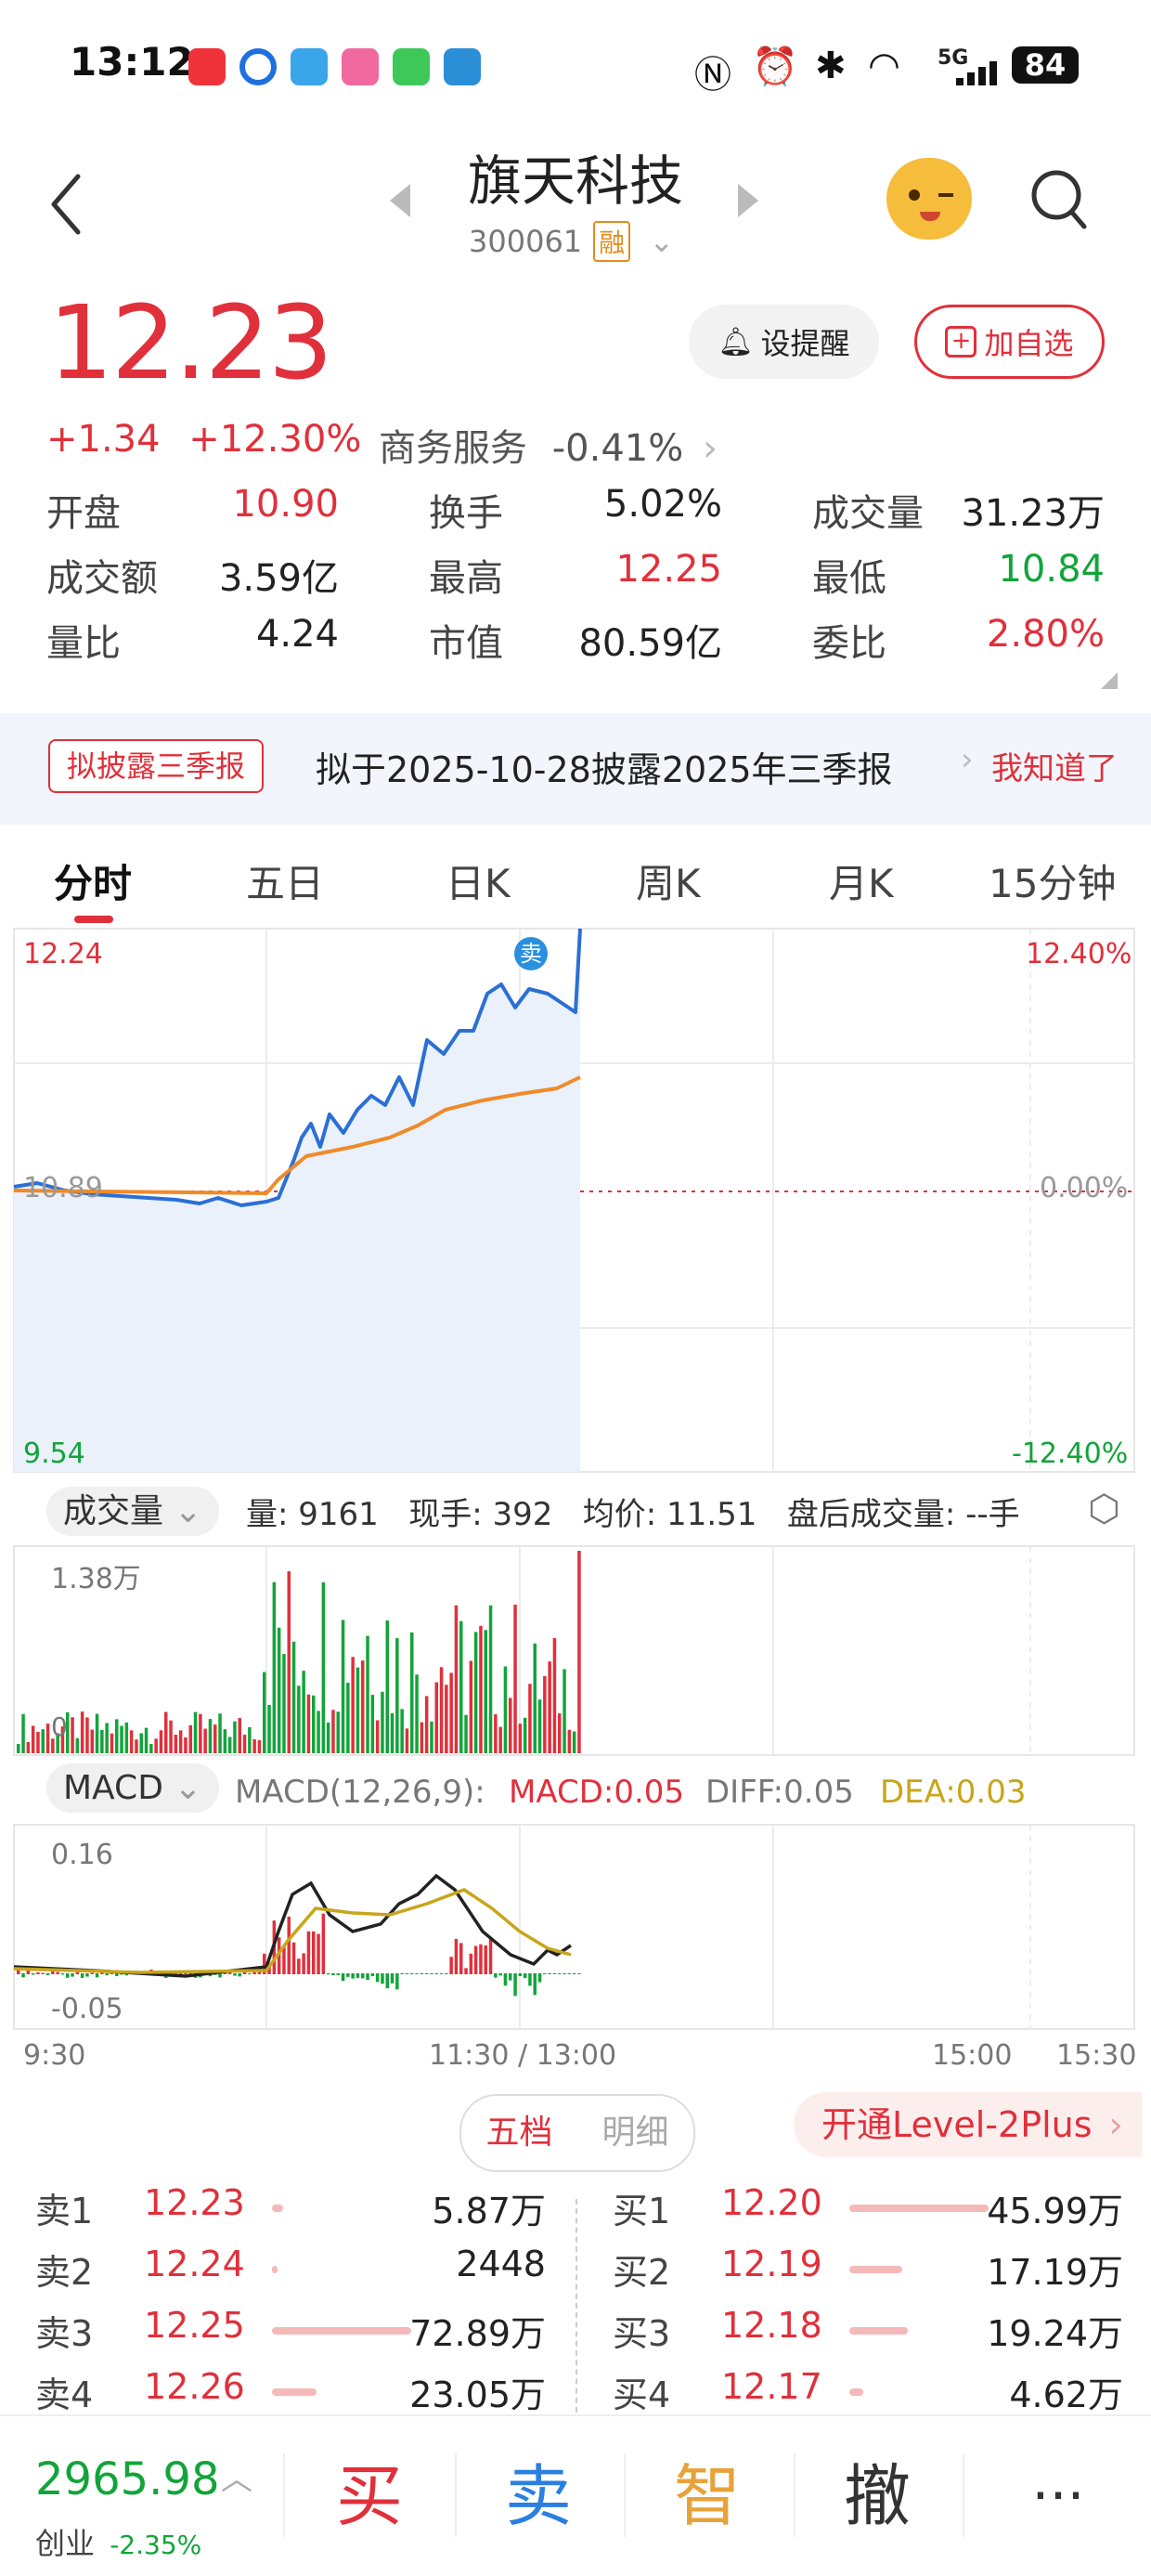  I want to click on more-button: ···, so click(1058, 2496).